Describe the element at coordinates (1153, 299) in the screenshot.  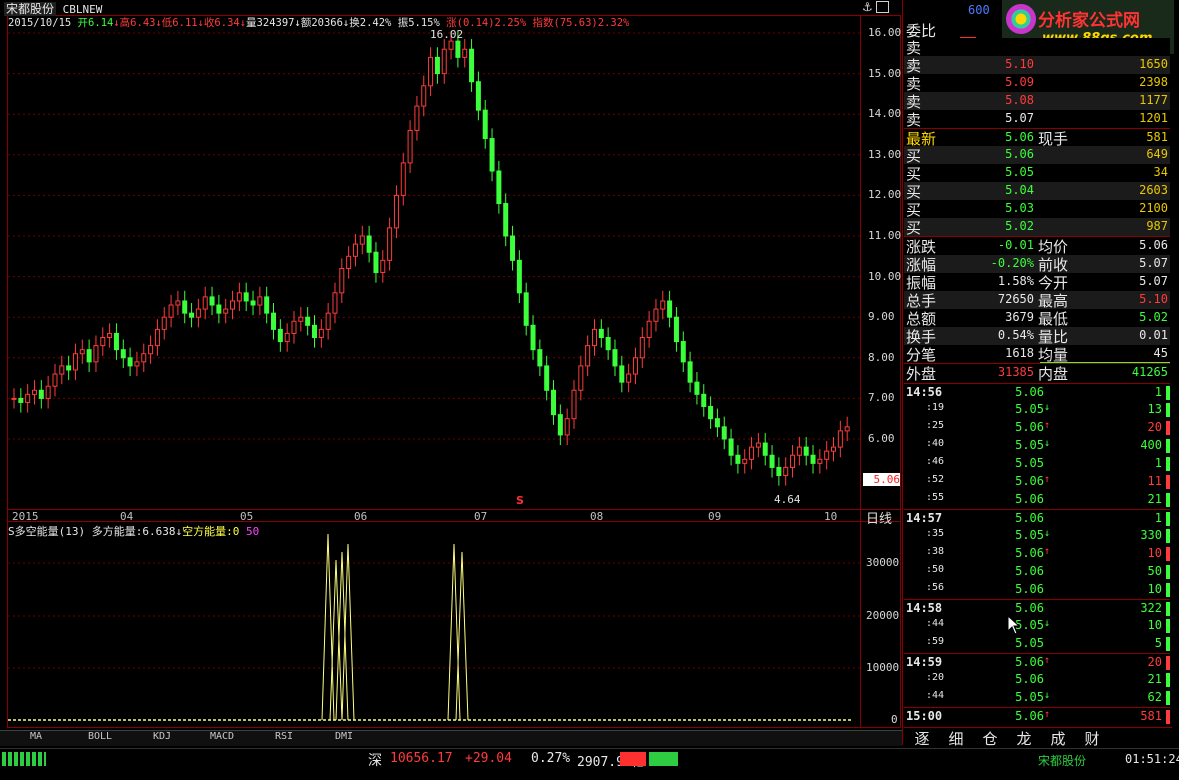
I see `stat-value-2: 5.10` at that location.